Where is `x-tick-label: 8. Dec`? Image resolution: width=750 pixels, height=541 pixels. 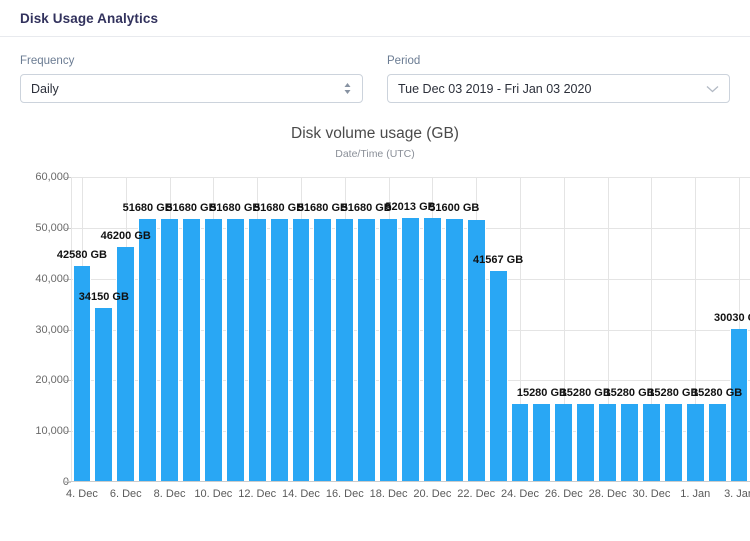 x-tick-label: 8. Dec is located at coordinates (169, 494).